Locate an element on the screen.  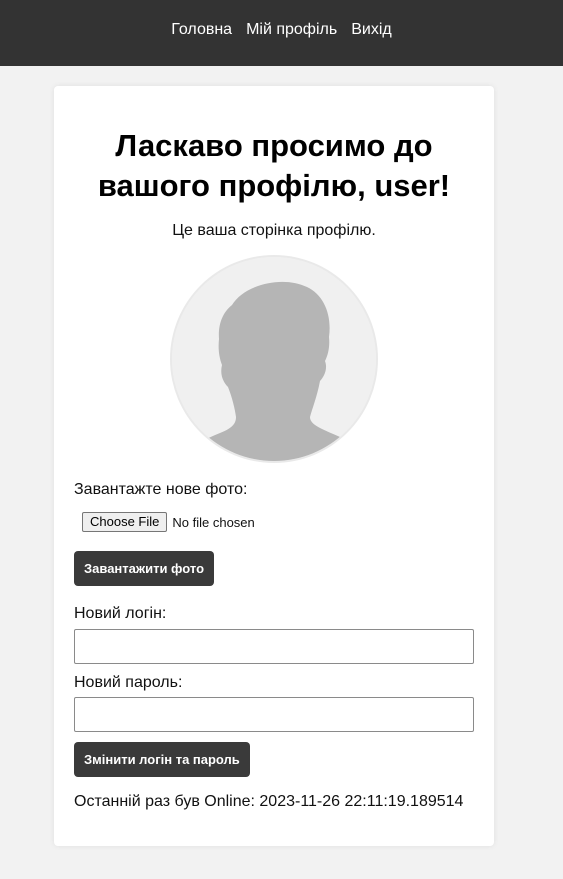
avatar is located at coordinates (274, 359).